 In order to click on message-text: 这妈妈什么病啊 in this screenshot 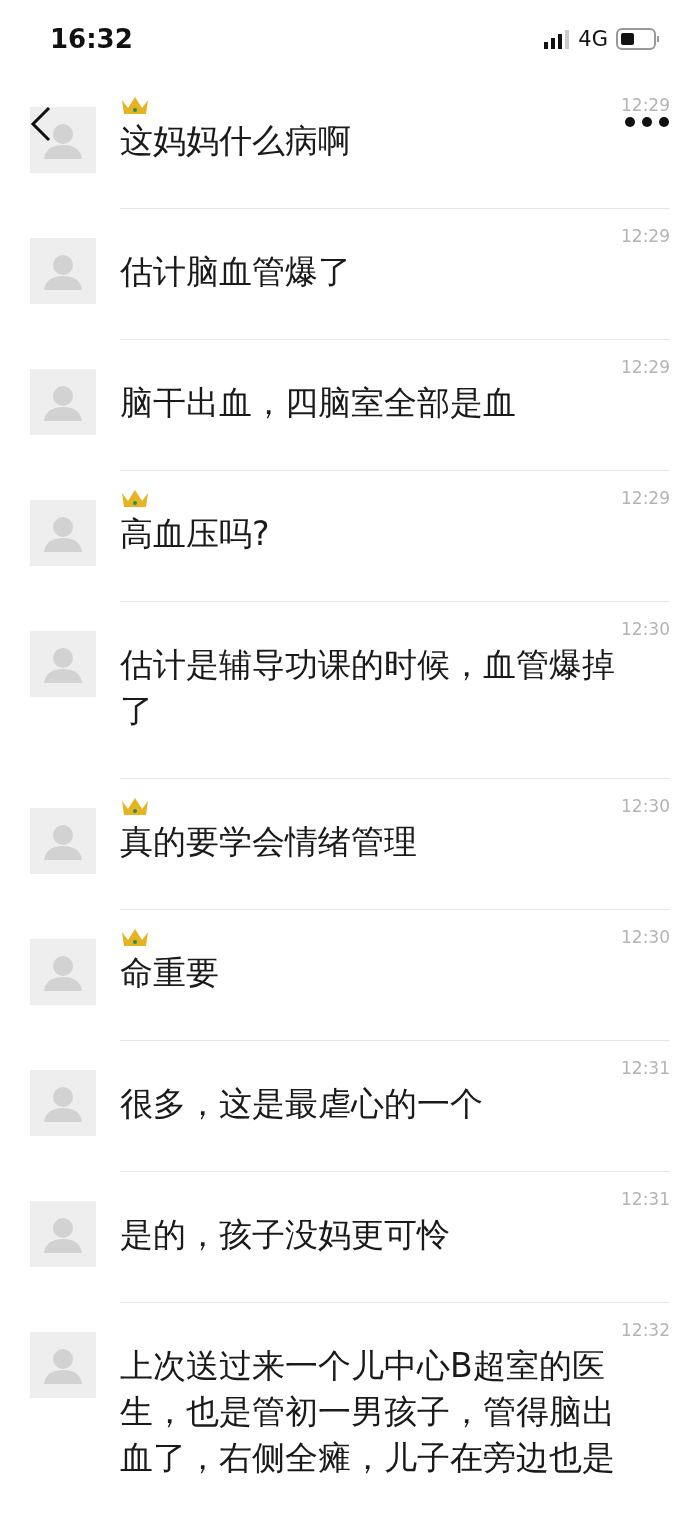, I will do `click(236, 141)`.